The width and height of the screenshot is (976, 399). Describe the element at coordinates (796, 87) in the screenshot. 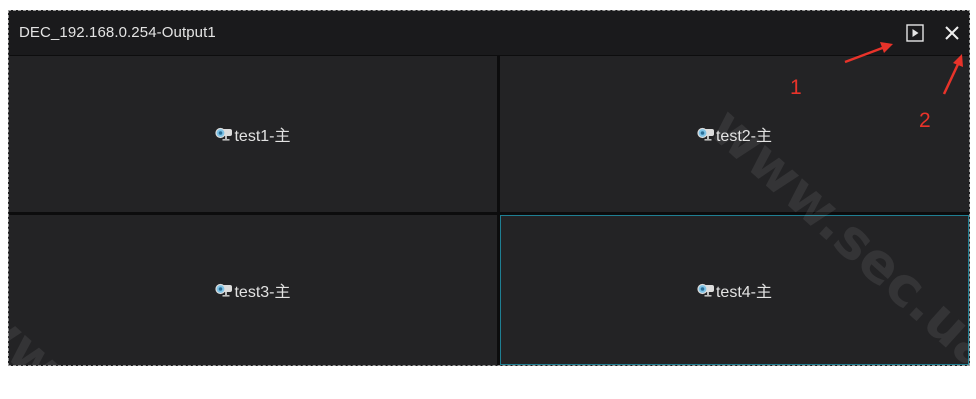

I see `annotation-marker-1: 1` at that location.